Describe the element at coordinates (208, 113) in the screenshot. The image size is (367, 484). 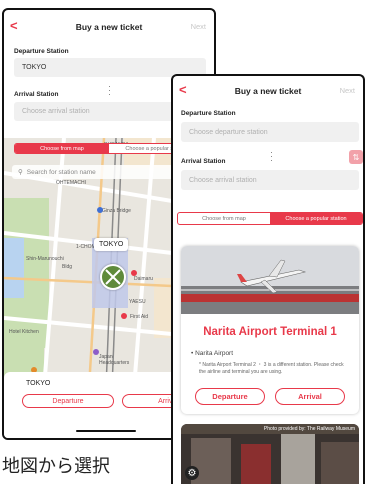
I see `departure-label-2: Departure Station` at that location.